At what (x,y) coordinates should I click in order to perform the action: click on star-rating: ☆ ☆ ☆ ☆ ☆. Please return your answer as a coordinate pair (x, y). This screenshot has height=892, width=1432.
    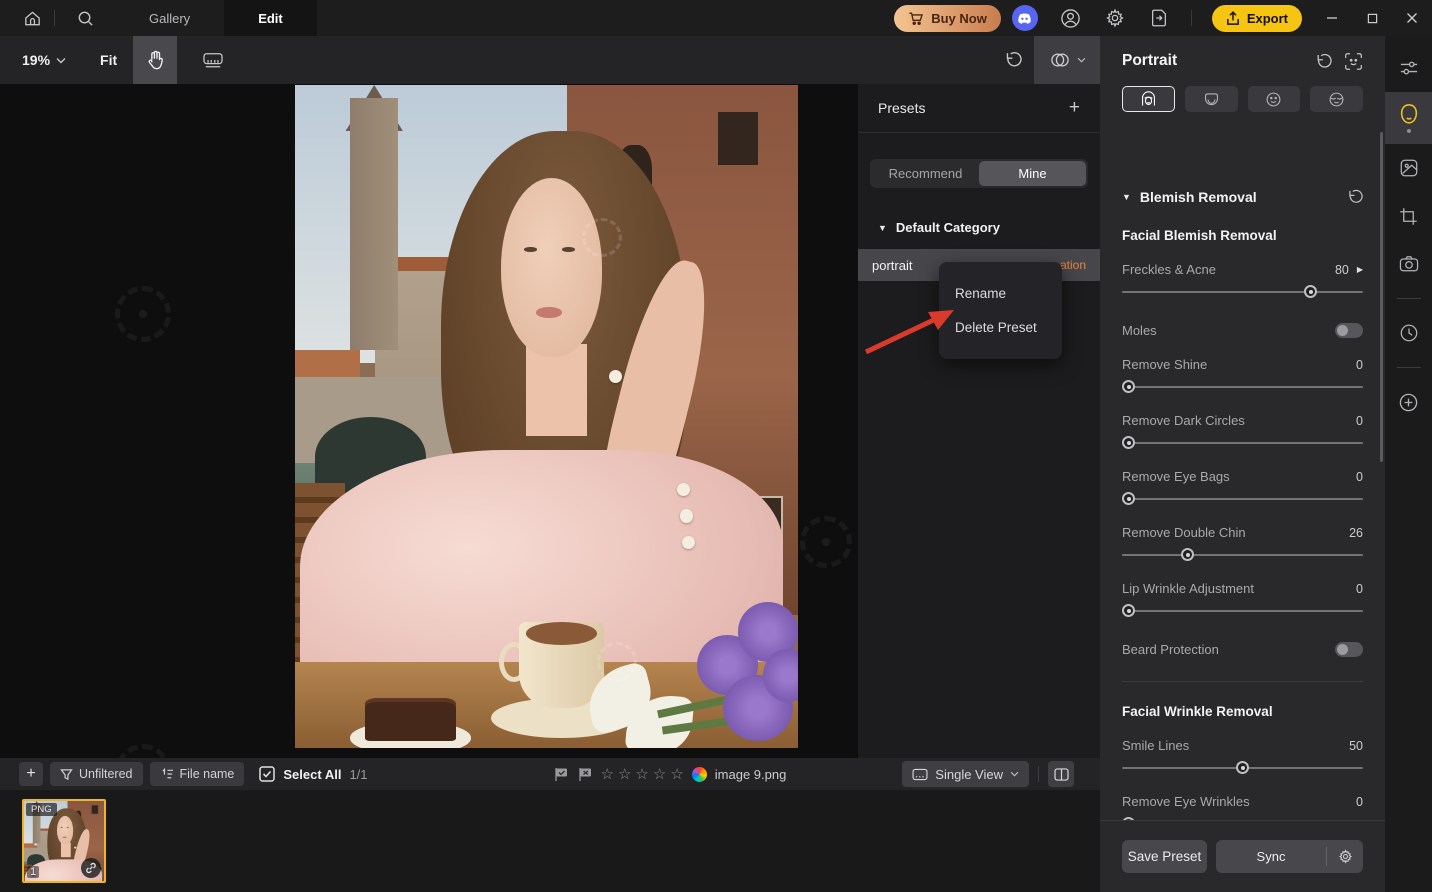
    Looking at the image, I should click on (642, 774).